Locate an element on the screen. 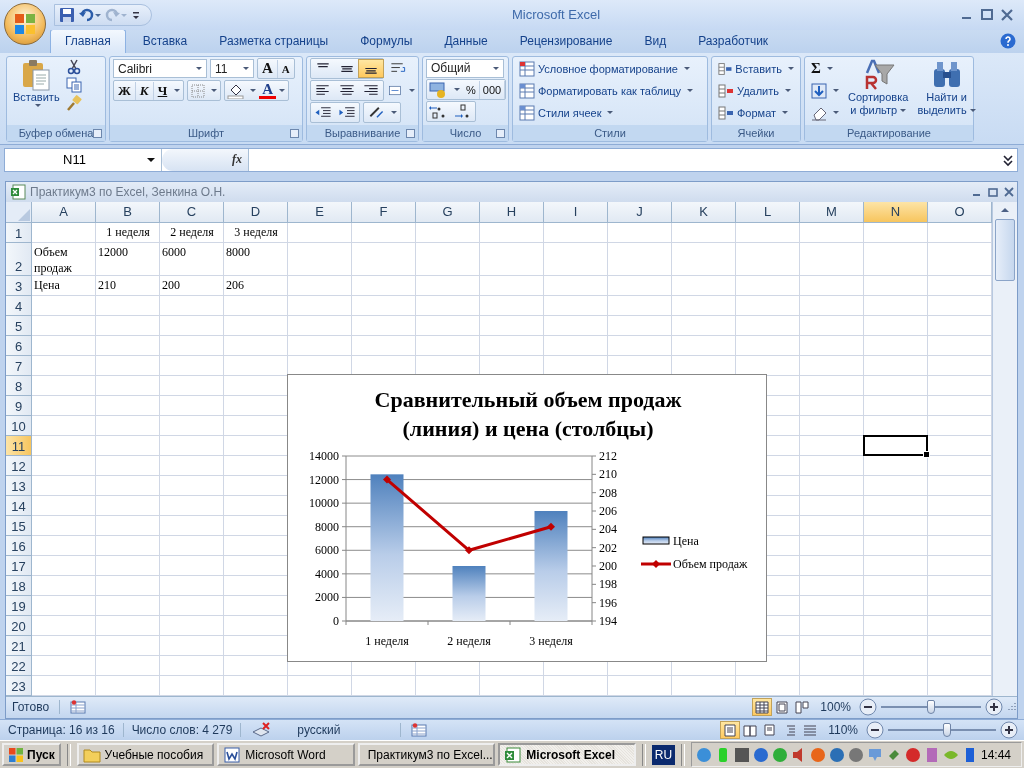  font-size-field: 11 is located at coordinates (232, 69).